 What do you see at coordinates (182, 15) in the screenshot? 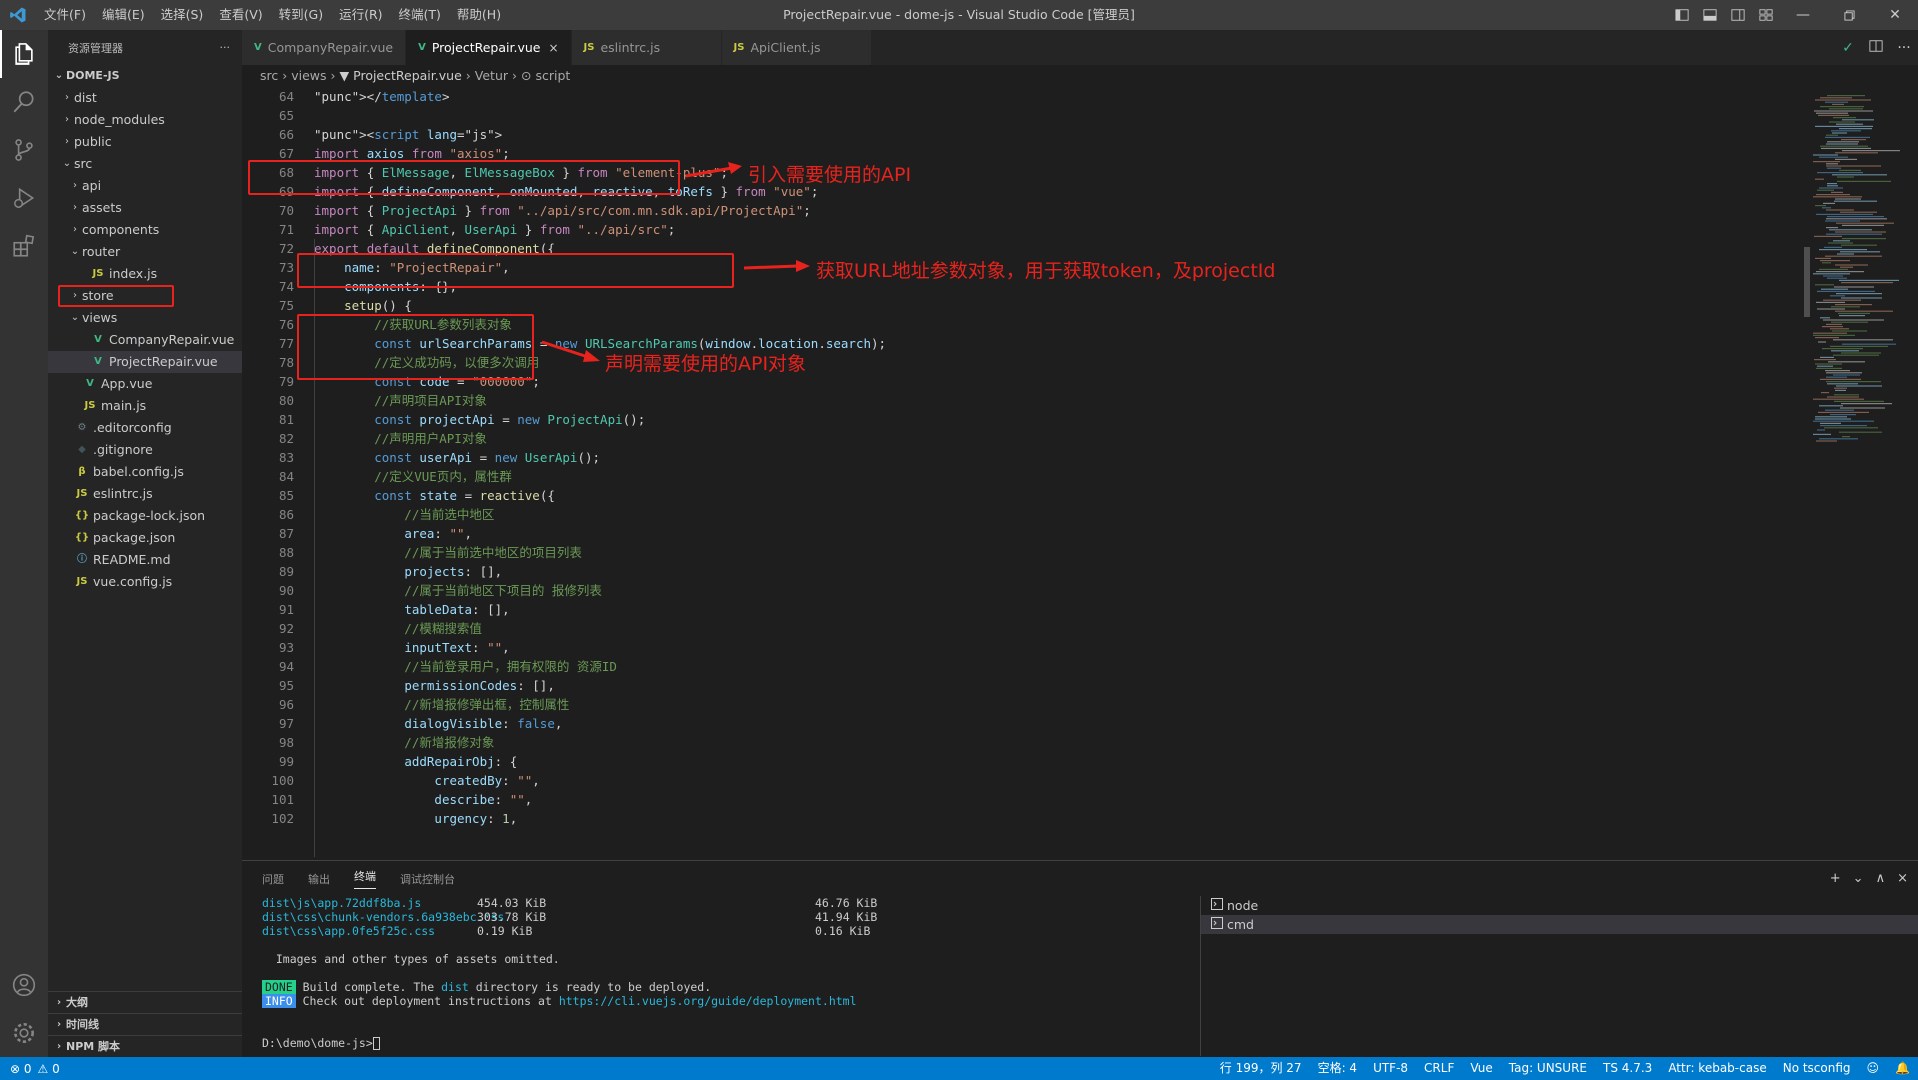
I see `menu-selection: 选择(S)` at bounding box center [182, 15].